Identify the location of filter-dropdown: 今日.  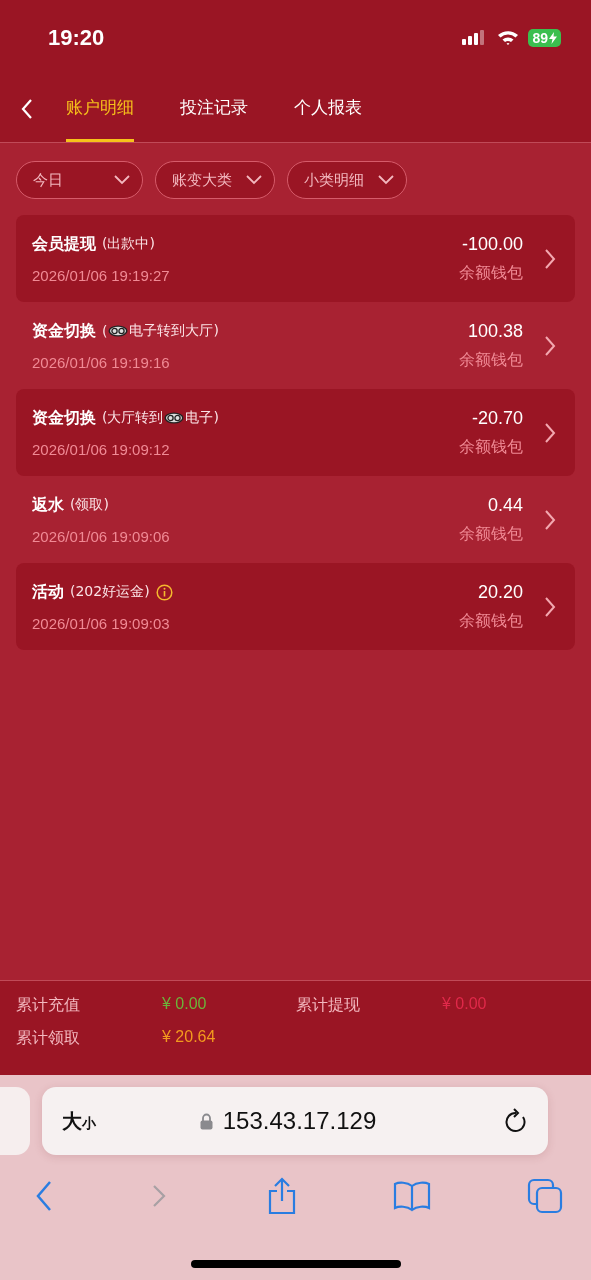
(79, 180).